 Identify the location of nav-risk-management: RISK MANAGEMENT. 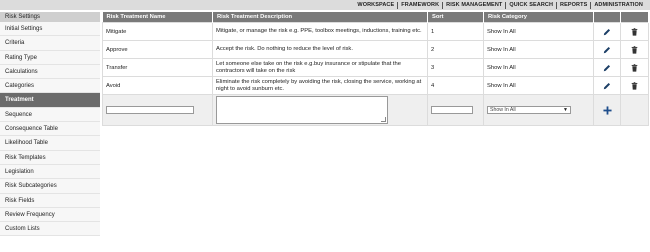
(474, 5).